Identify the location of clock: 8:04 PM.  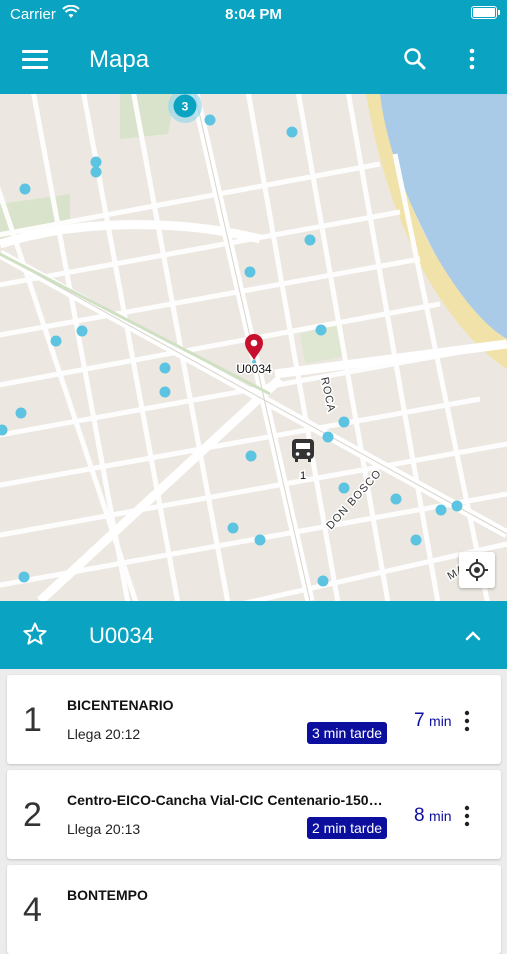
(253, 14).